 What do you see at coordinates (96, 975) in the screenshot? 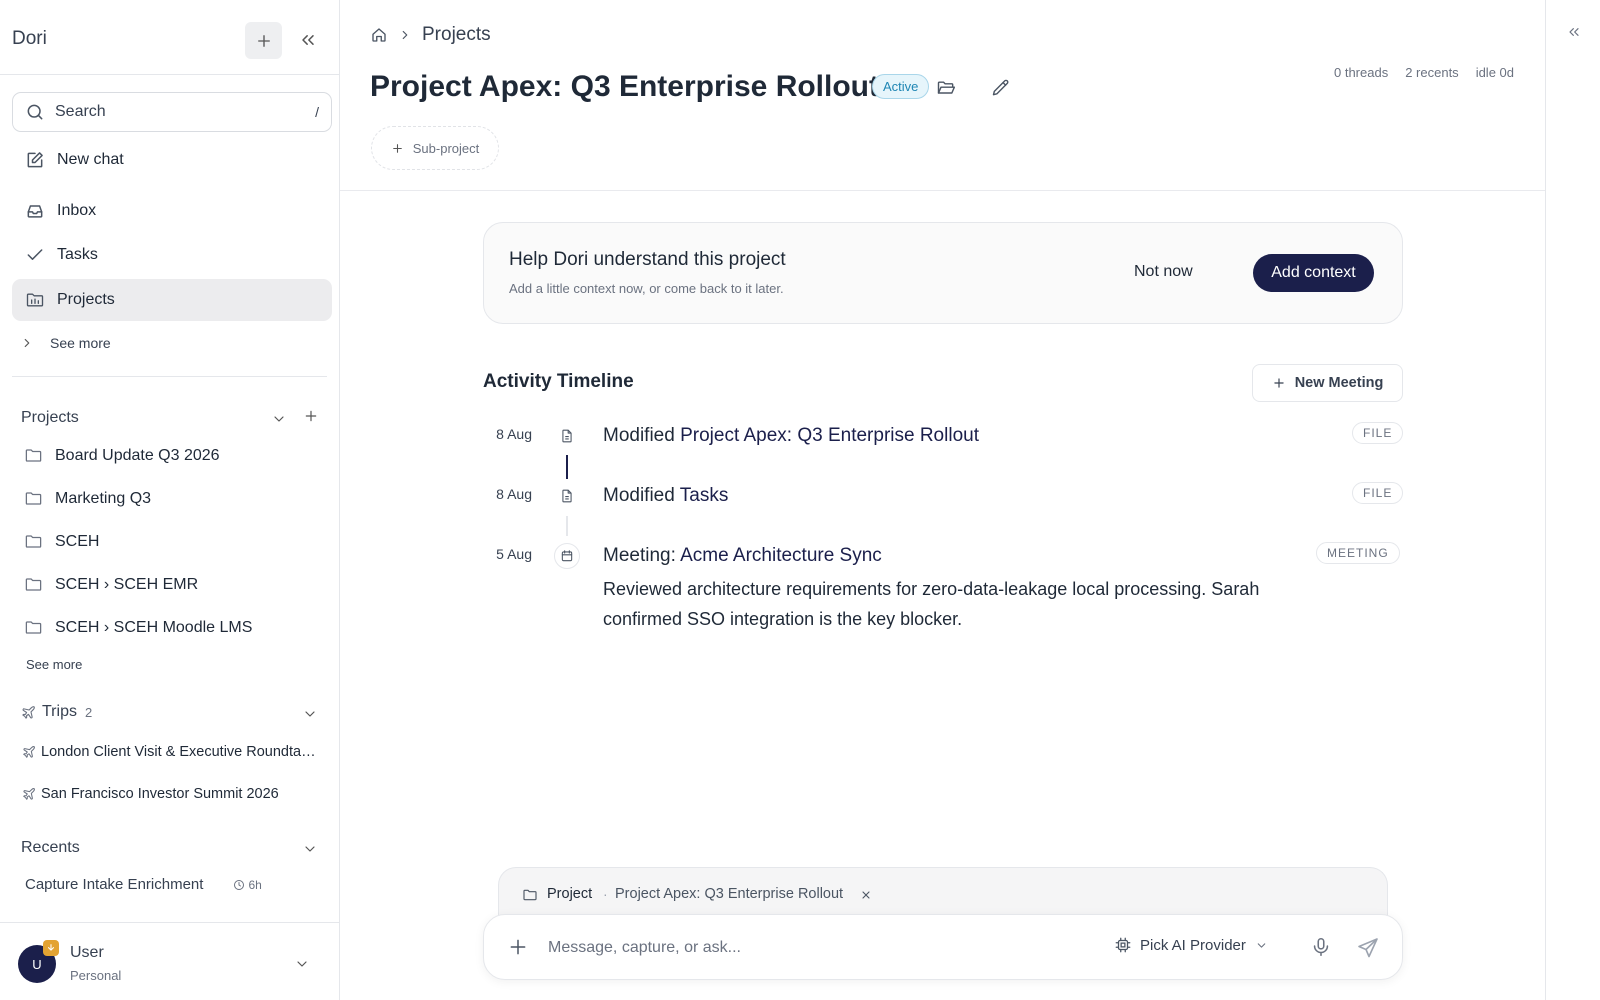
I see `user-workspace: Personal` at bounding box center [96, 975].